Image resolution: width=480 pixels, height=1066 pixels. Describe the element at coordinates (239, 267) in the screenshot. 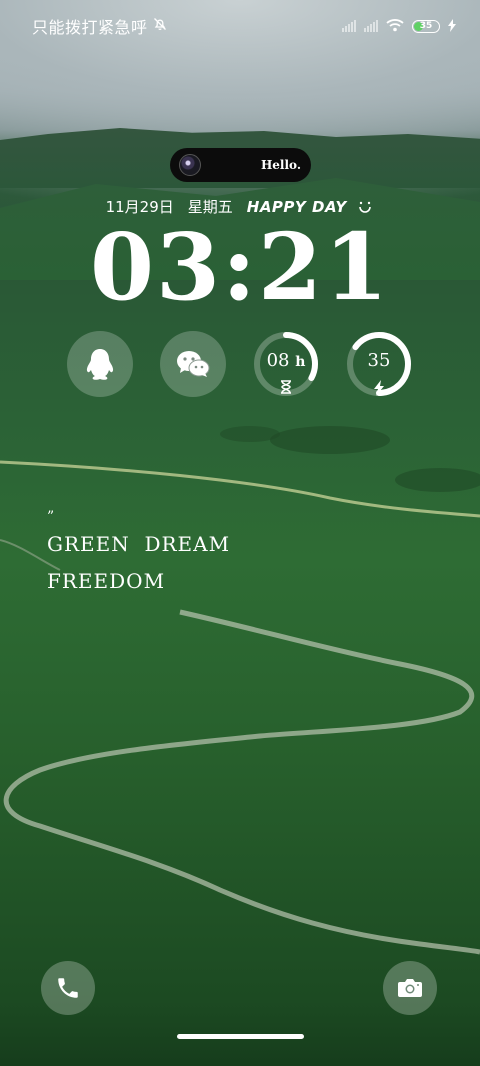

I see `clock-time: 03:21` at that location.